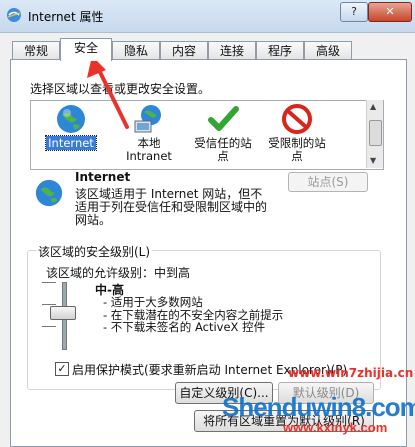 The image size is (415, 447). What do you see at coordinates (14, 15) in the screenshot?
I see `internet-explorer-icon` at bounding box center [14, 15].